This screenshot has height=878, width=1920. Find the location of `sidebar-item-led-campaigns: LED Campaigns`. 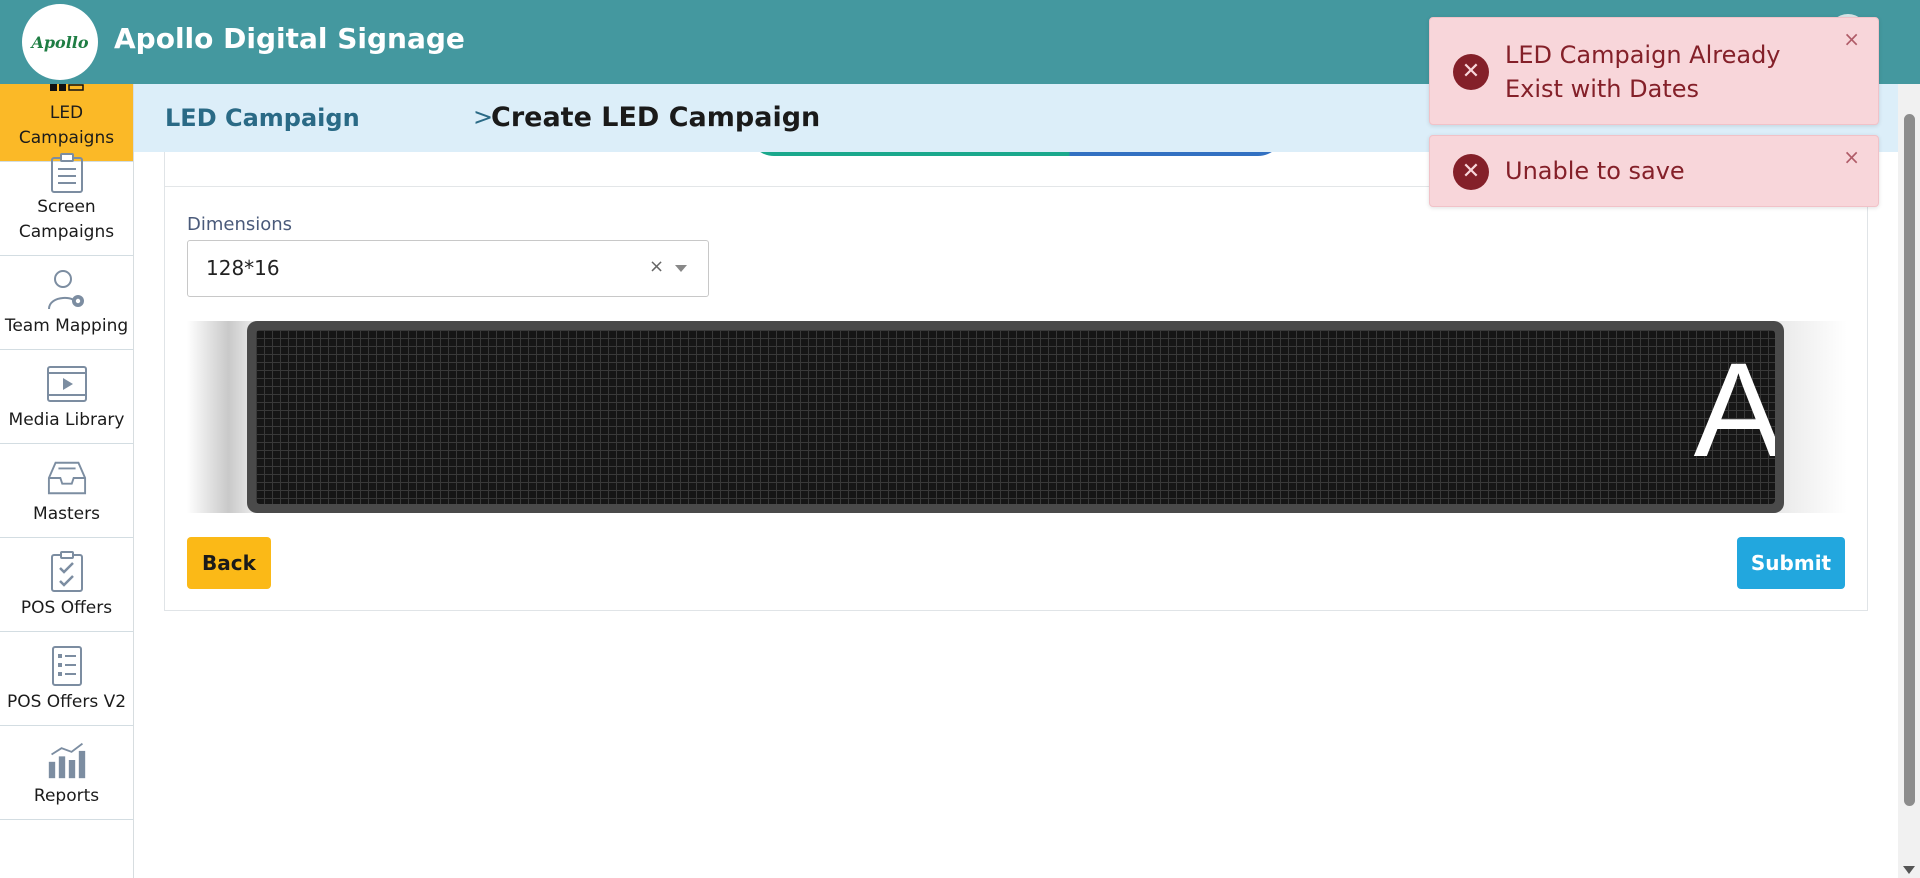

sidebar-item-led-campaigns: LED Campaigns is located at coordinates (66, 123).